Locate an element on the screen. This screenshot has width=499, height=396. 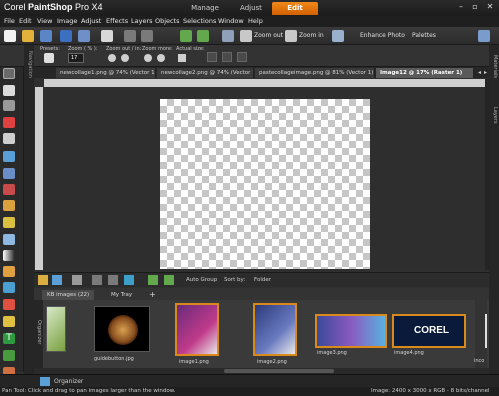
zoom-out-button: Zoom out is located at coordinates (268, 35).